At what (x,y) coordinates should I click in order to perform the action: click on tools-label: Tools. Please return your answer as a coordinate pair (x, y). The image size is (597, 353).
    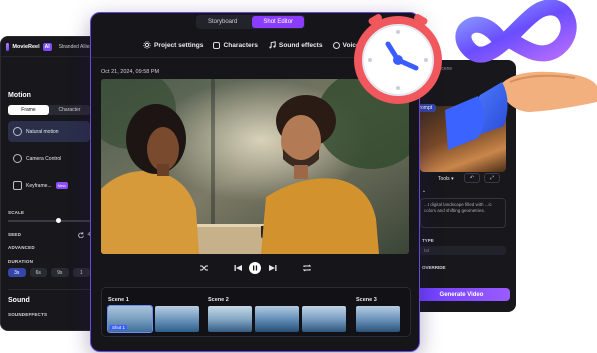
    Looking at the image, I should click on (444, 179).